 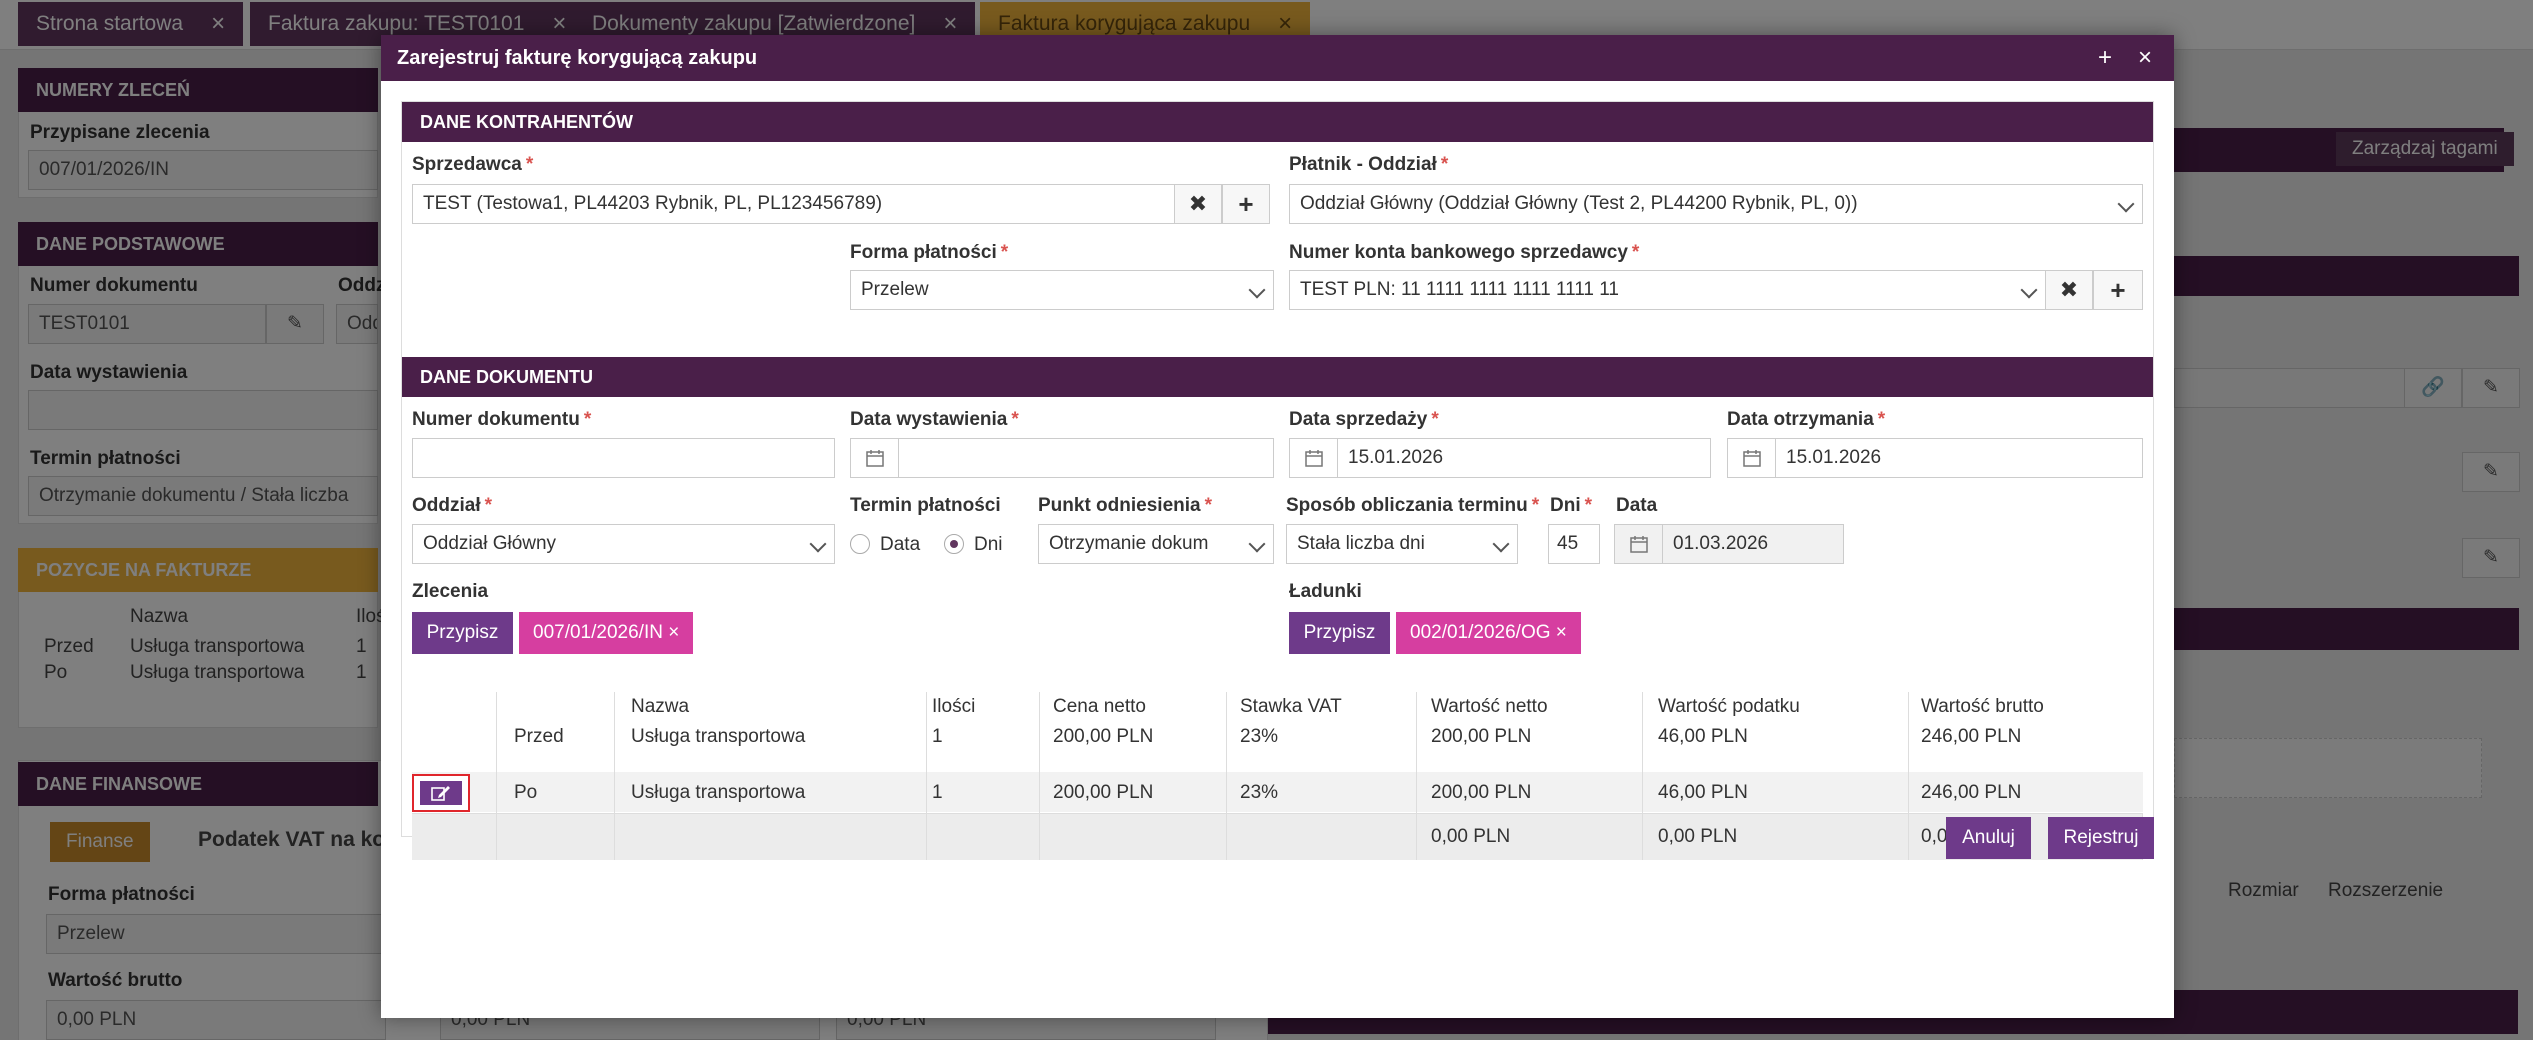 I want to click on row-type: Przed, so click(x=539, y=736).